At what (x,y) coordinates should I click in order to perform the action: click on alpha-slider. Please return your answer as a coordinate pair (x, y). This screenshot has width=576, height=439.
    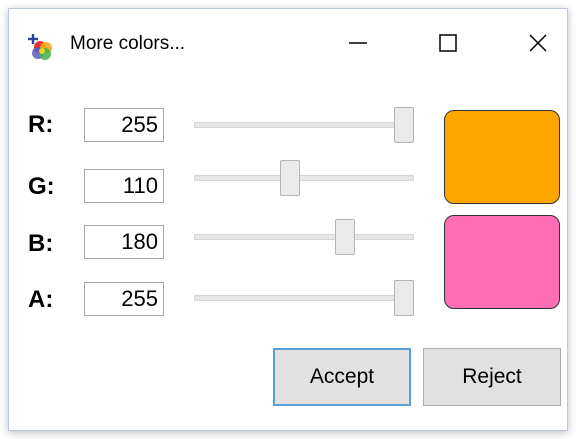
    Looking at the image, I should click on (304, 298).